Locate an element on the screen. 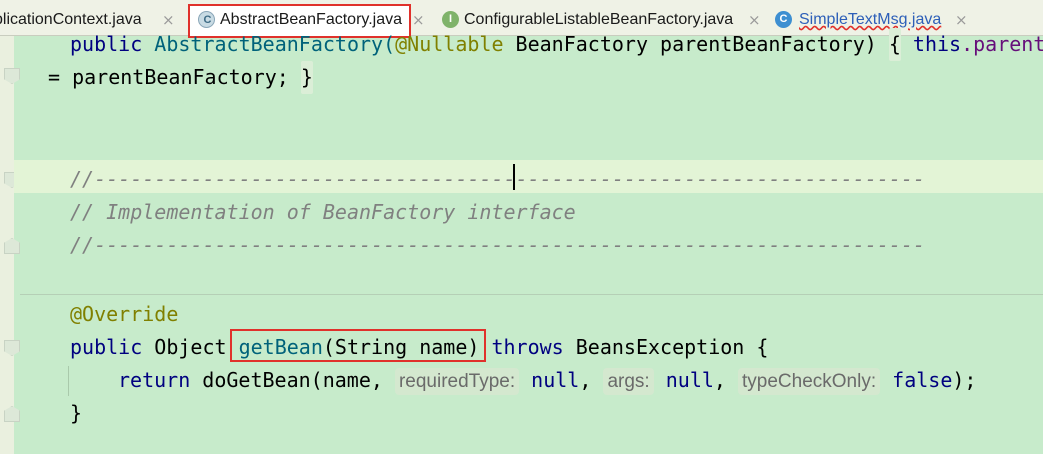 The image size is (1043, 454). param-hint: requiredType: is located at coordinates (457, 381).